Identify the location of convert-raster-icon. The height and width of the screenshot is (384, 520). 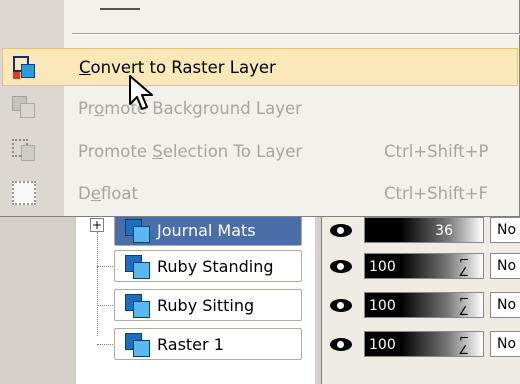
(25, 68).